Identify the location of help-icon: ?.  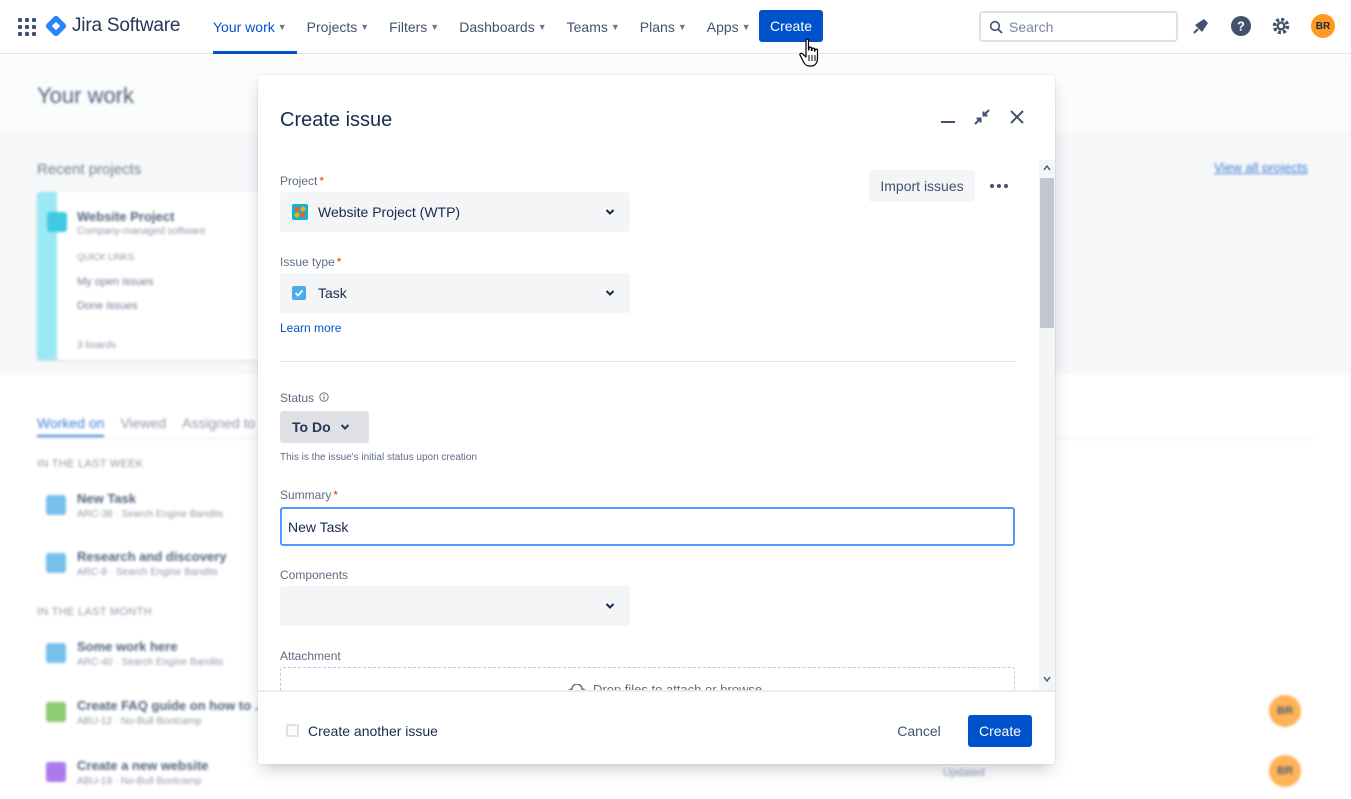
(1241, 26).